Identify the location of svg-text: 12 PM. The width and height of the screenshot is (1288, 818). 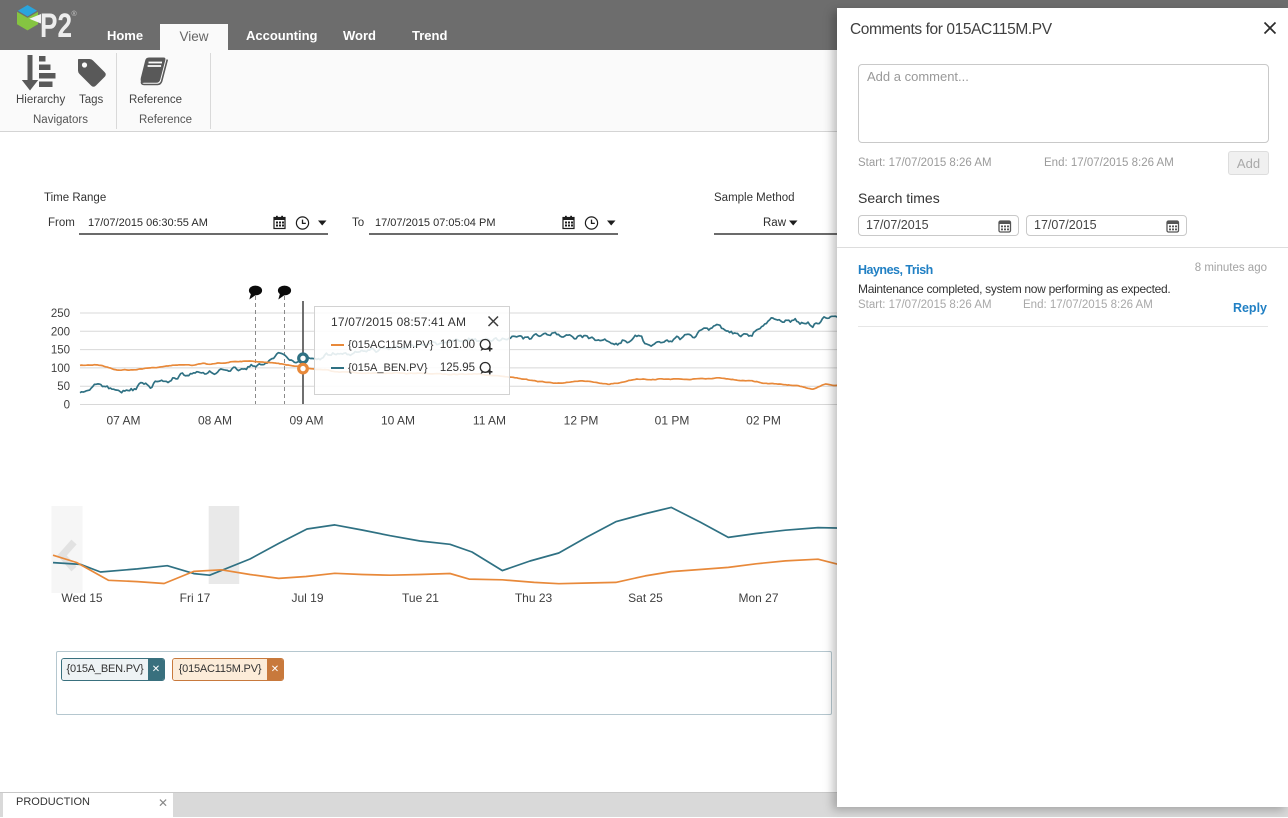
(581, 421).